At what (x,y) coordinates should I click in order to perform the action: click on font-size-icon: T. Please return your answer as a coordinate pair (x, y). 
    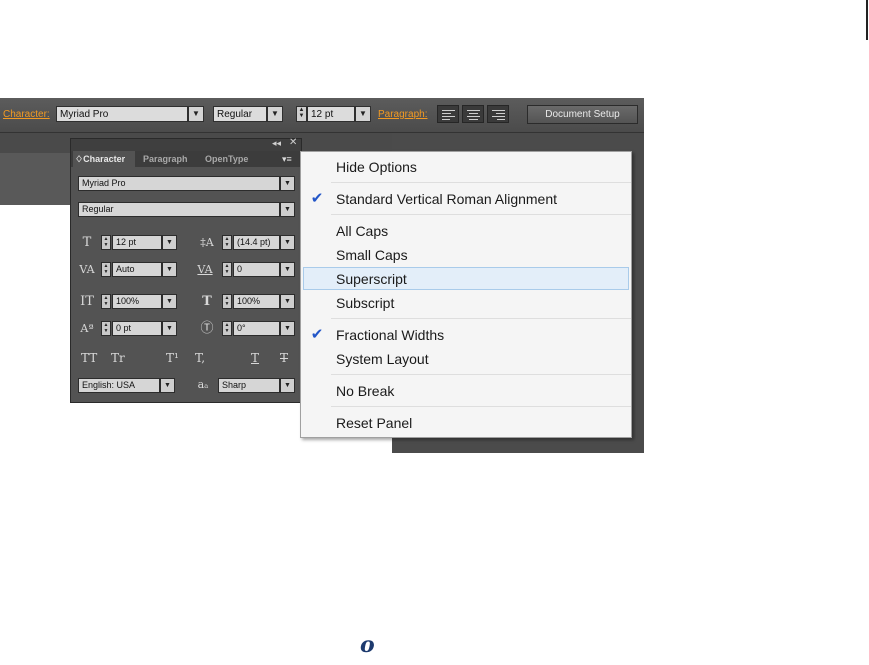
    Looking at the image, I should click on (87, 242).